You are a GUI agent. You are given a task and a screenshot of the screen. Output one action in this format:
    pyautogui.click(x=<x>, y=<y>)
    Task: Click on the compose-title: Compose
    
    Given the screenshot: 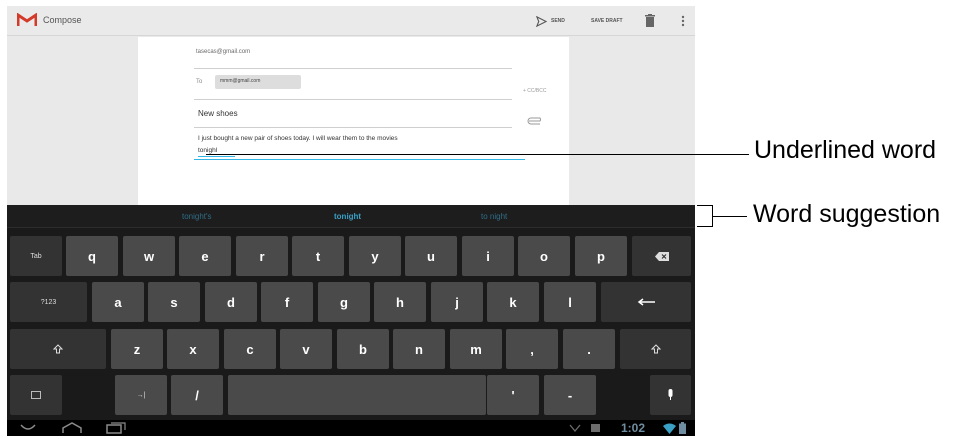 What is the action you would take?
    pyautogui.click(x=62, y=20)
    